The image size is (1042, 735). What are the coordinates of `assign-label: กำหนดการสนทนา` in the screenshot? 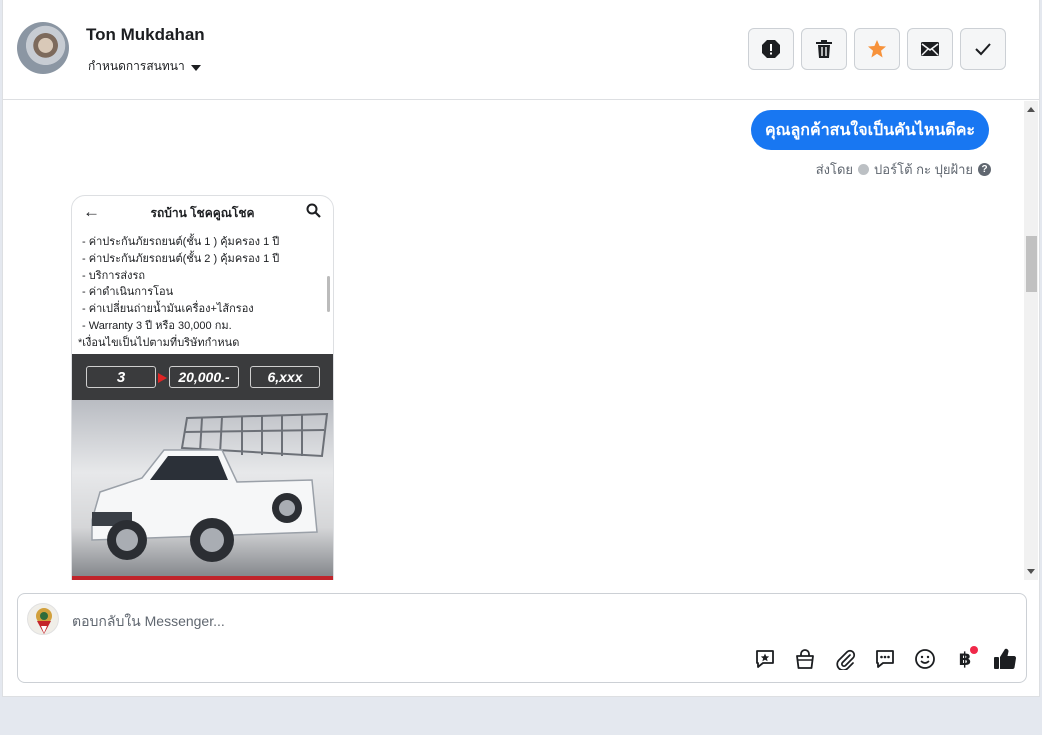 It's located at (136, 66).